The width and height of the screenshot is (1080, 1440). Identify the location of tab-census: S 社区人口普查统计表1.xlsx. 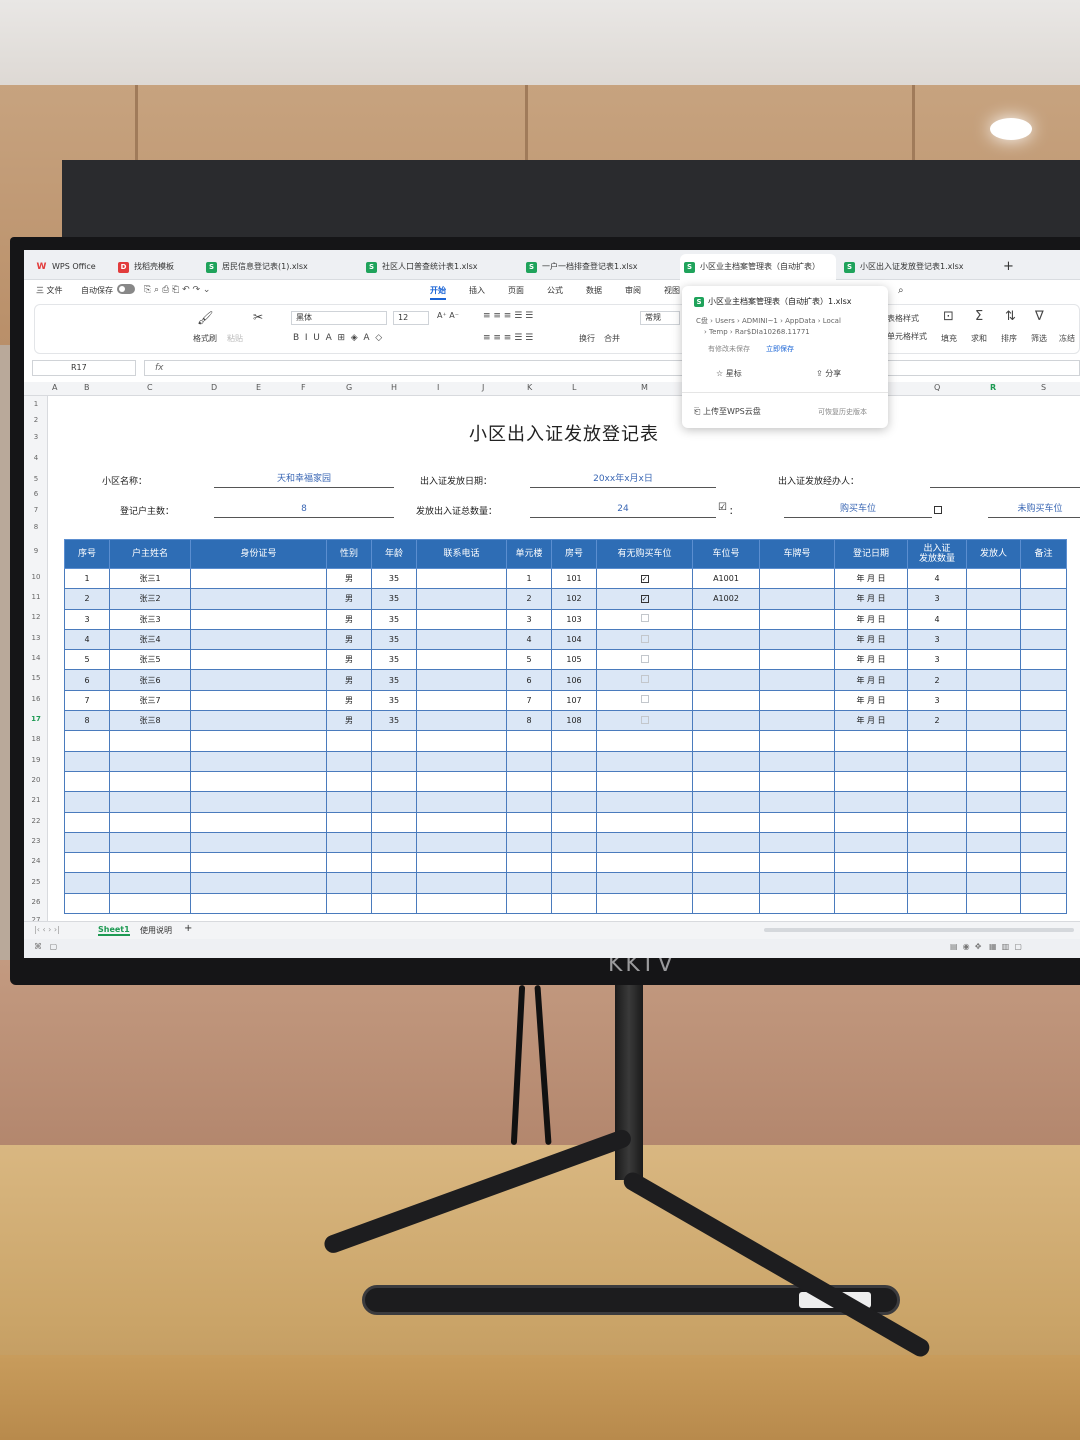
(439, 267).